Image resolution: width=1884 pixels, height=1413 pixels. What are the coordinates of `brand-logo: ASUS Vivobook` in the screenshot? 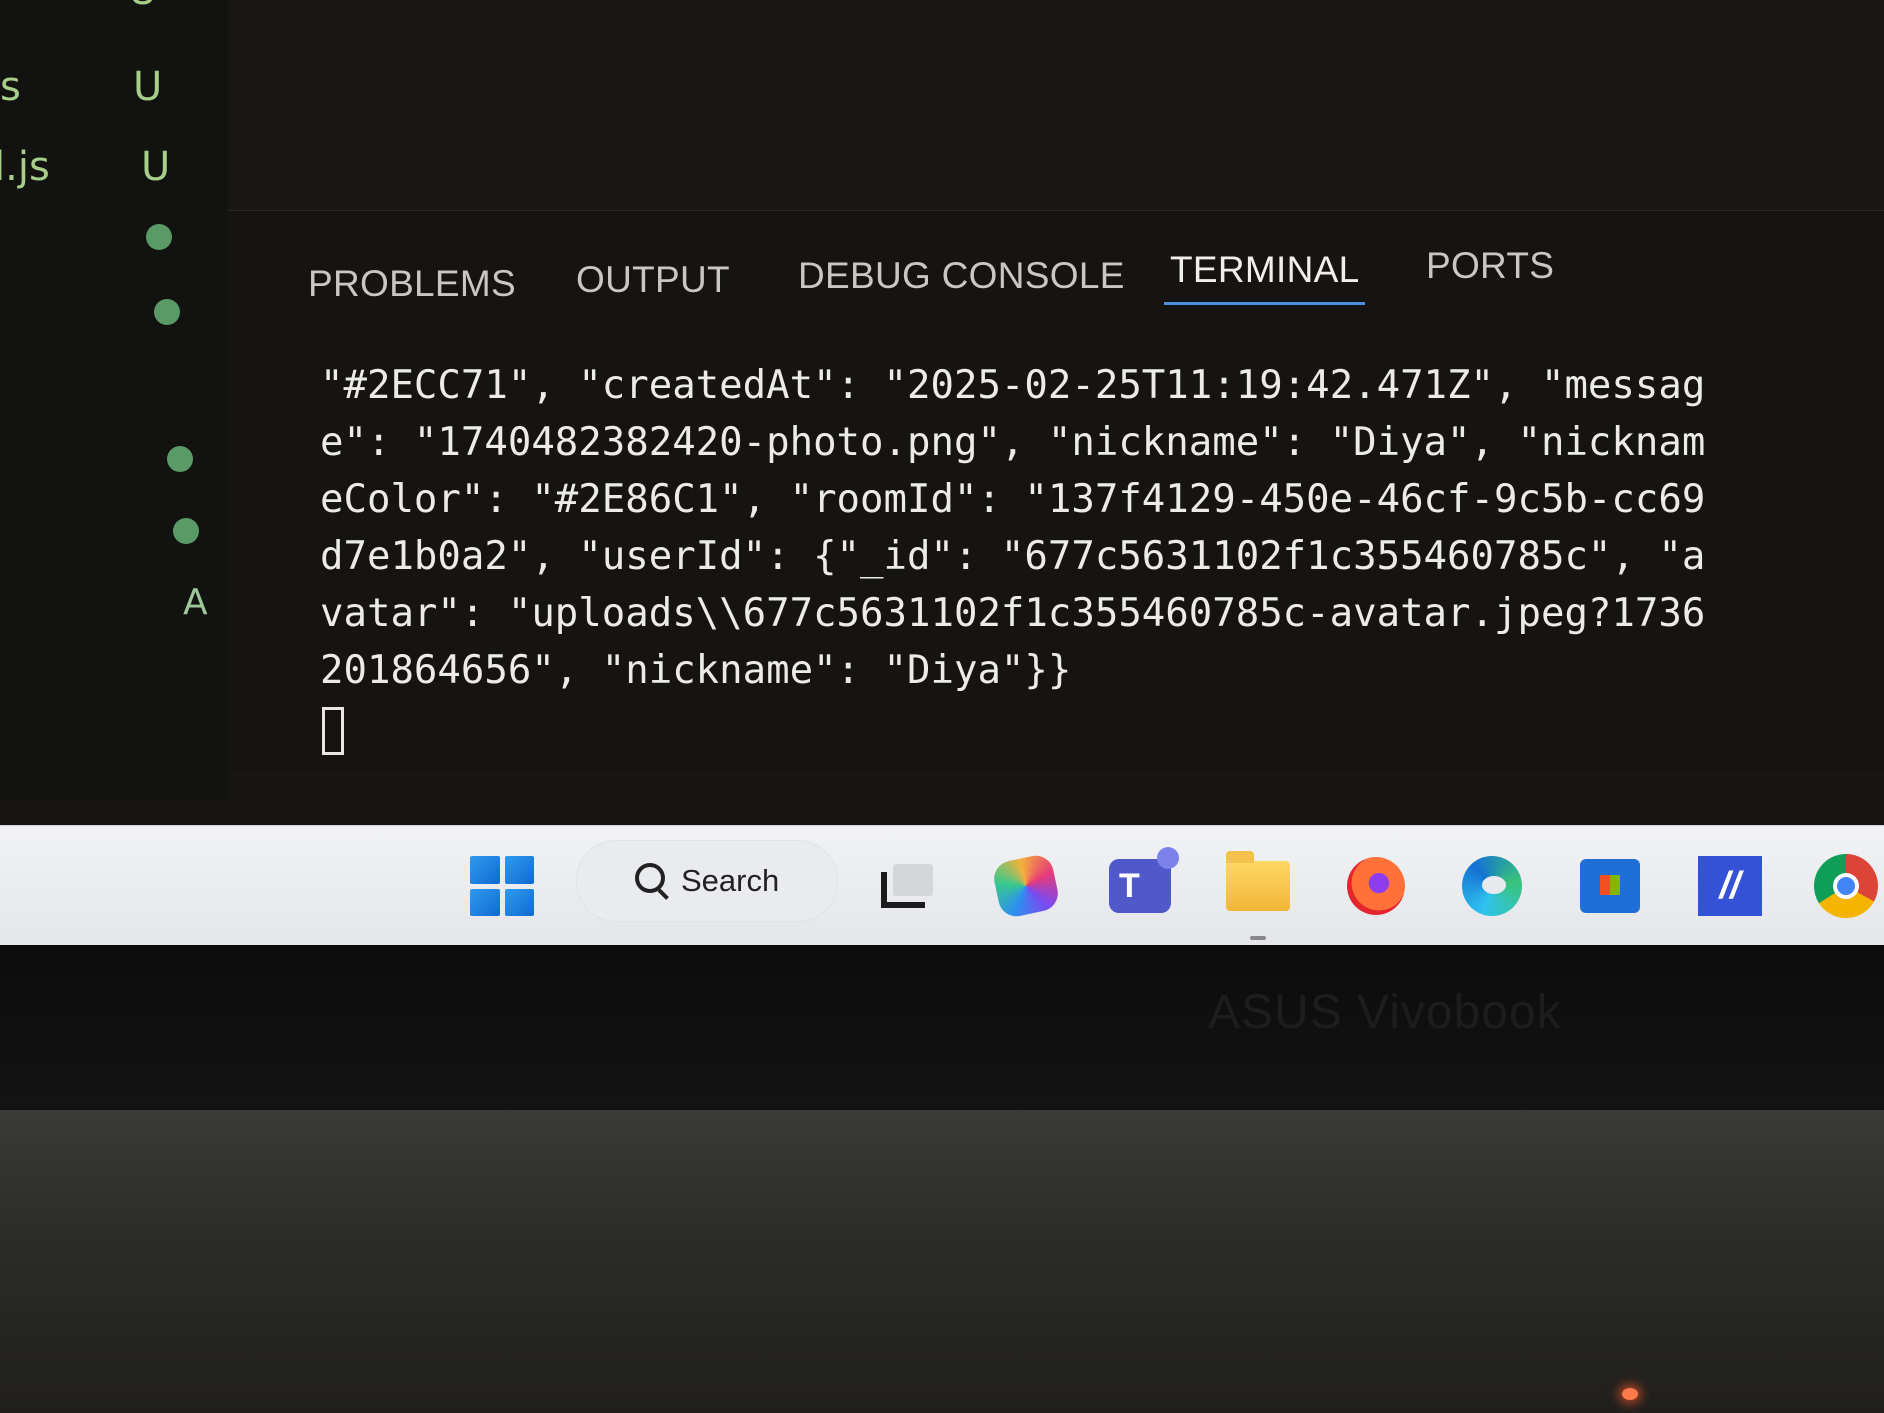 It's located at (1385, 1012).